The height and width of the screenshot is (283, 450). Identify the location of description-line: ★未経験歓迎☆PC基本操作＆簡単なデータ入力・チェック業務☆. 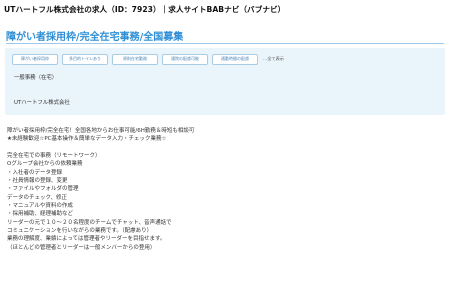
(87, 139).